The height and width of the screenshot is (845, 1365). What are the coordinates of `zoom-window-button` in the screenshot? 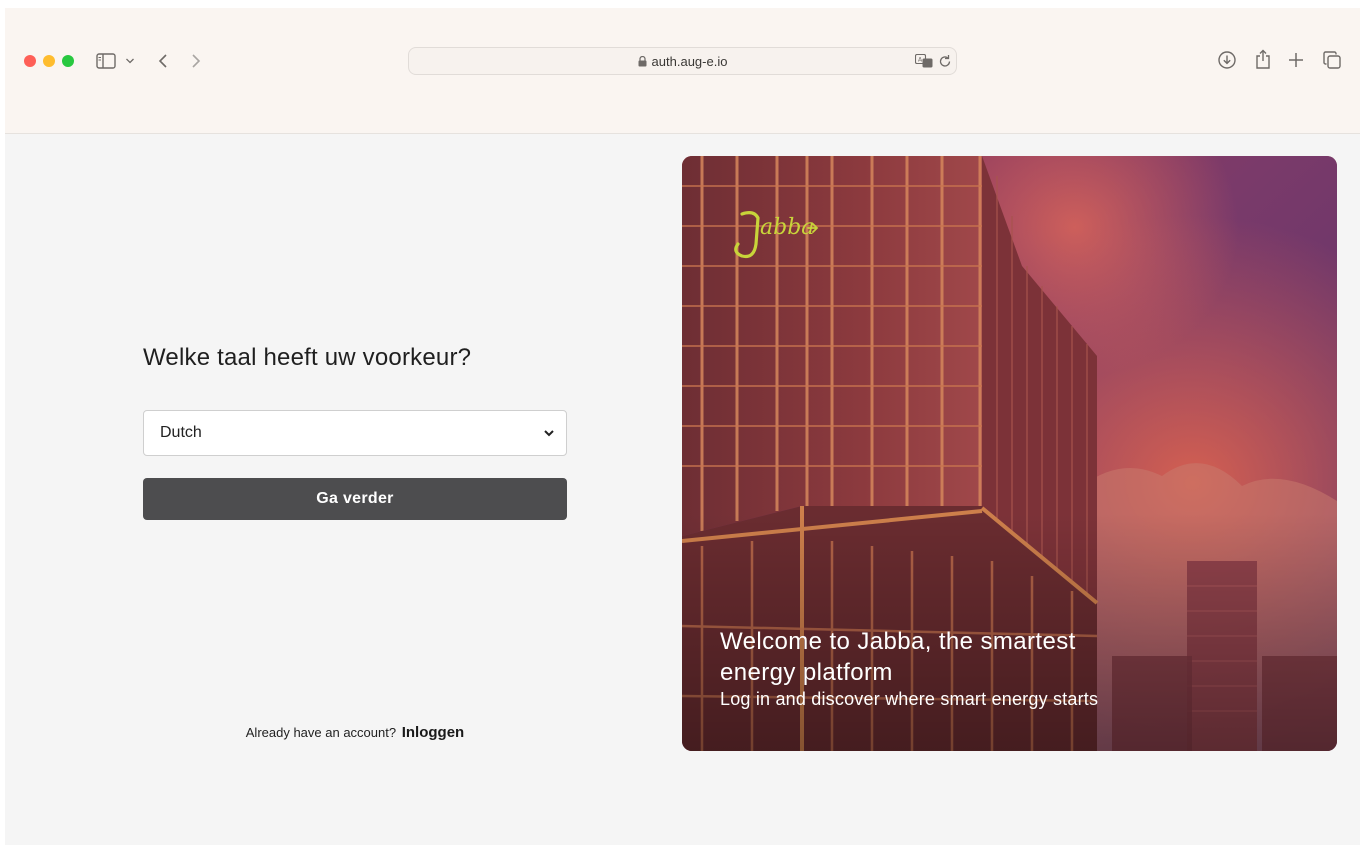 It's located at (68, 61).